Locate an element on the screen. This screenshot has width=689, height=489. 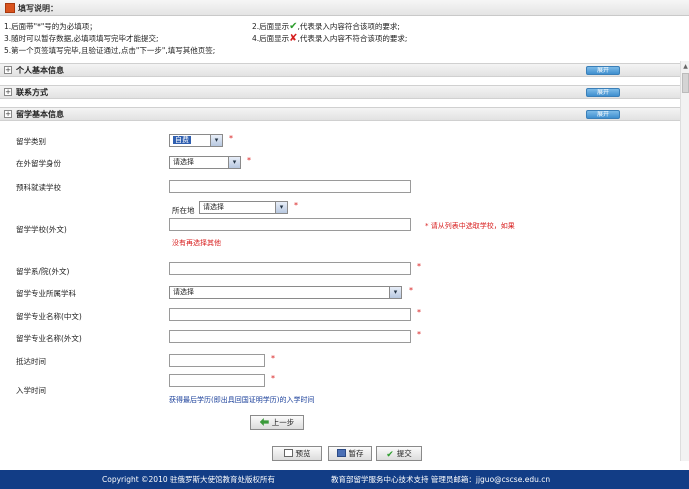
arrival-date-input is located at coordinates (217, 360).